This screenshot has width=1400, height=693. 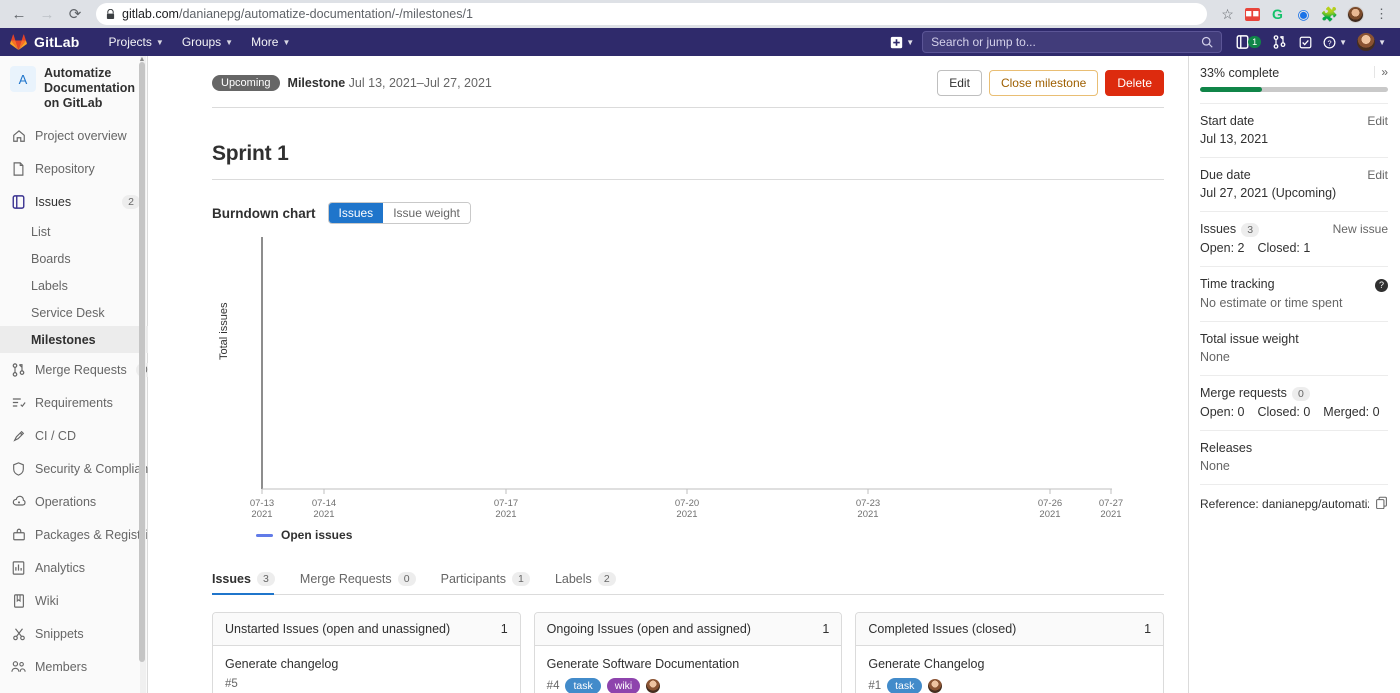 I want to click on label-chip-wiki: wiki, so click(x=623, y=685).